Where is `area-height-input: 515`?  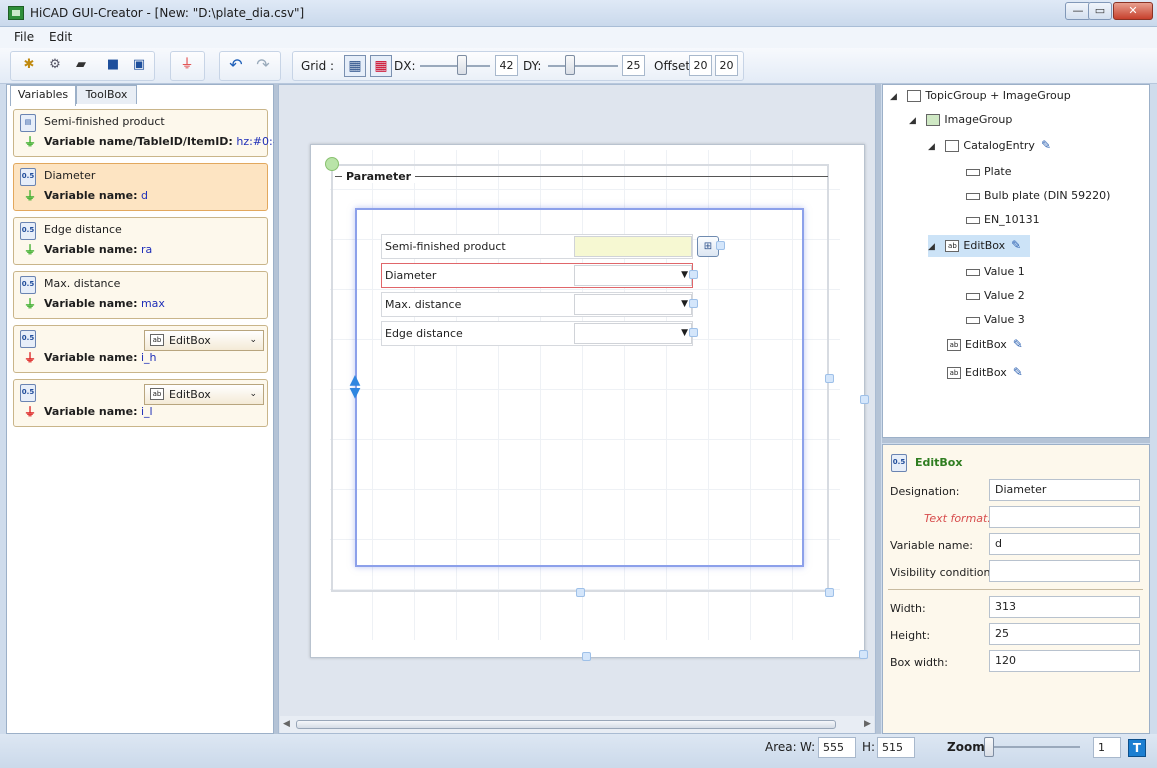 area-height-input: 515 is located at coordinates (896, 747).